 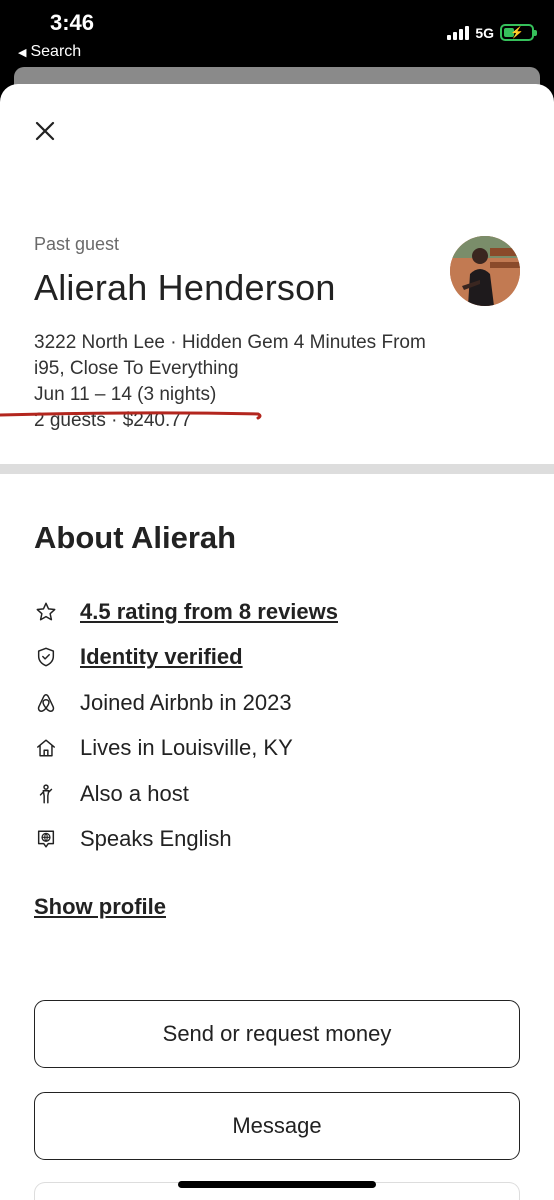 What do you see at coordinates (135, 537) in the screenshot?
I see `about-heading: About Alierah` at bounding box center [135, 537].